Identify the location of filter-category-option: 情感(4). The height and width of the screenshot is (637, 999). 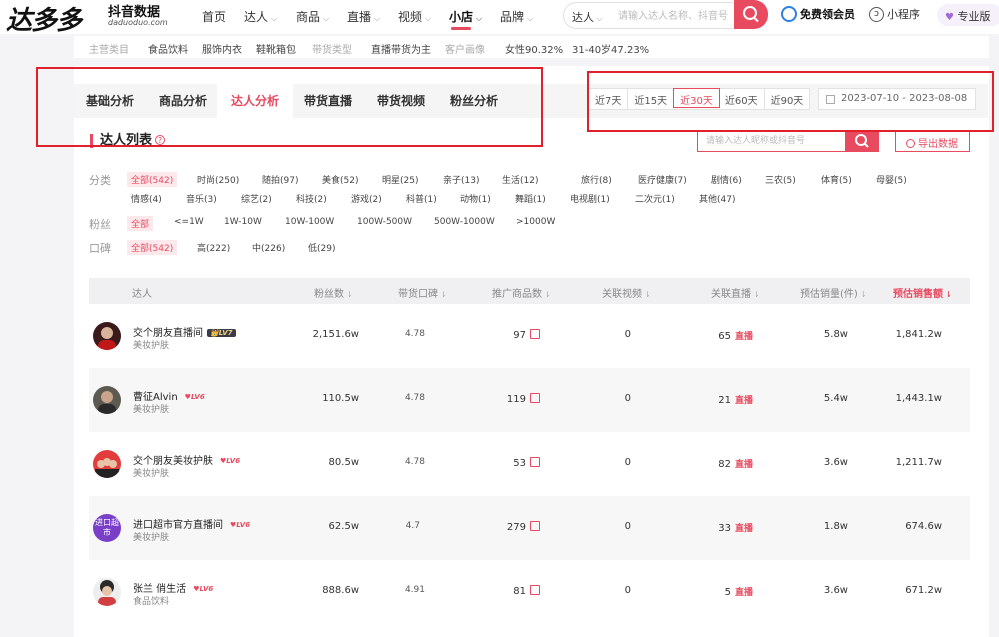
(146, 198).